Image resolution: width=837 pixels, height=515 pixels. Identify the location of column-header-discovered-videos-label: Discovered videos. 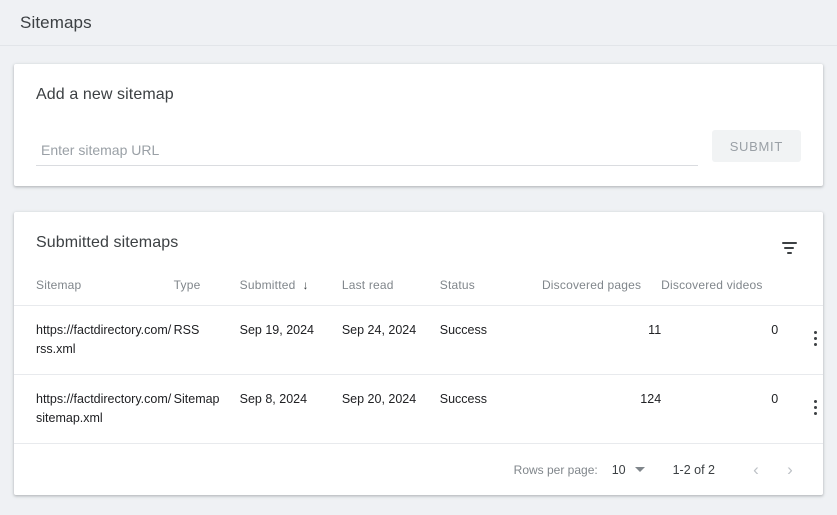
(712, 285).